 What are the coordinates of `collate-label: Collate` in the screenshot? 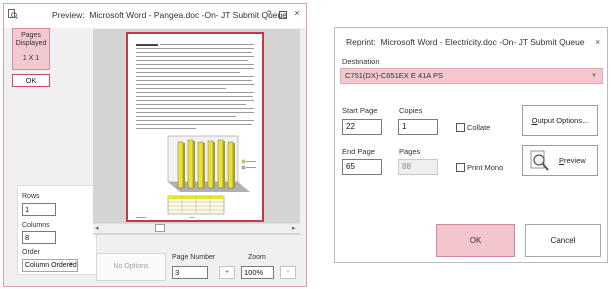 It's located at (479, 127).